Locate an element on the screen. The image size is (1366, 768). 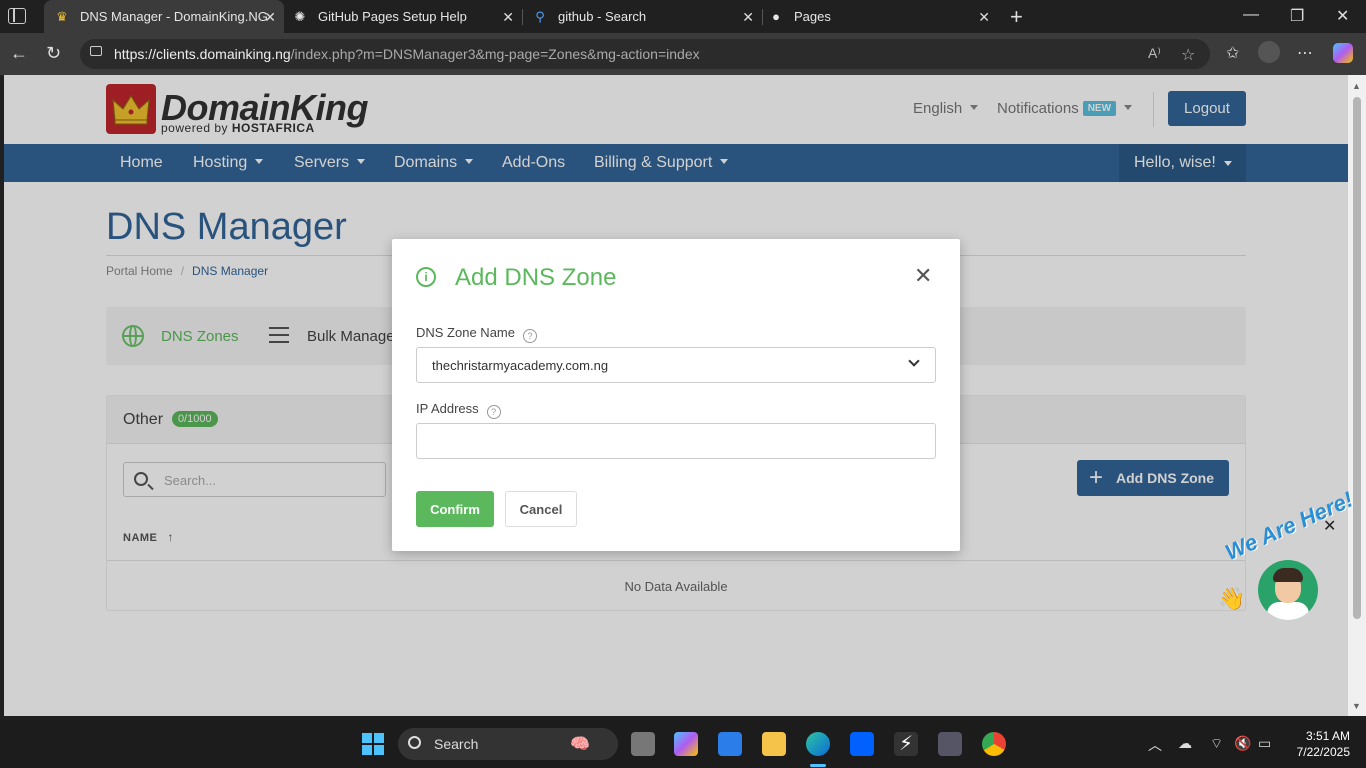
edge-icon is located at coordinates (818, 744).